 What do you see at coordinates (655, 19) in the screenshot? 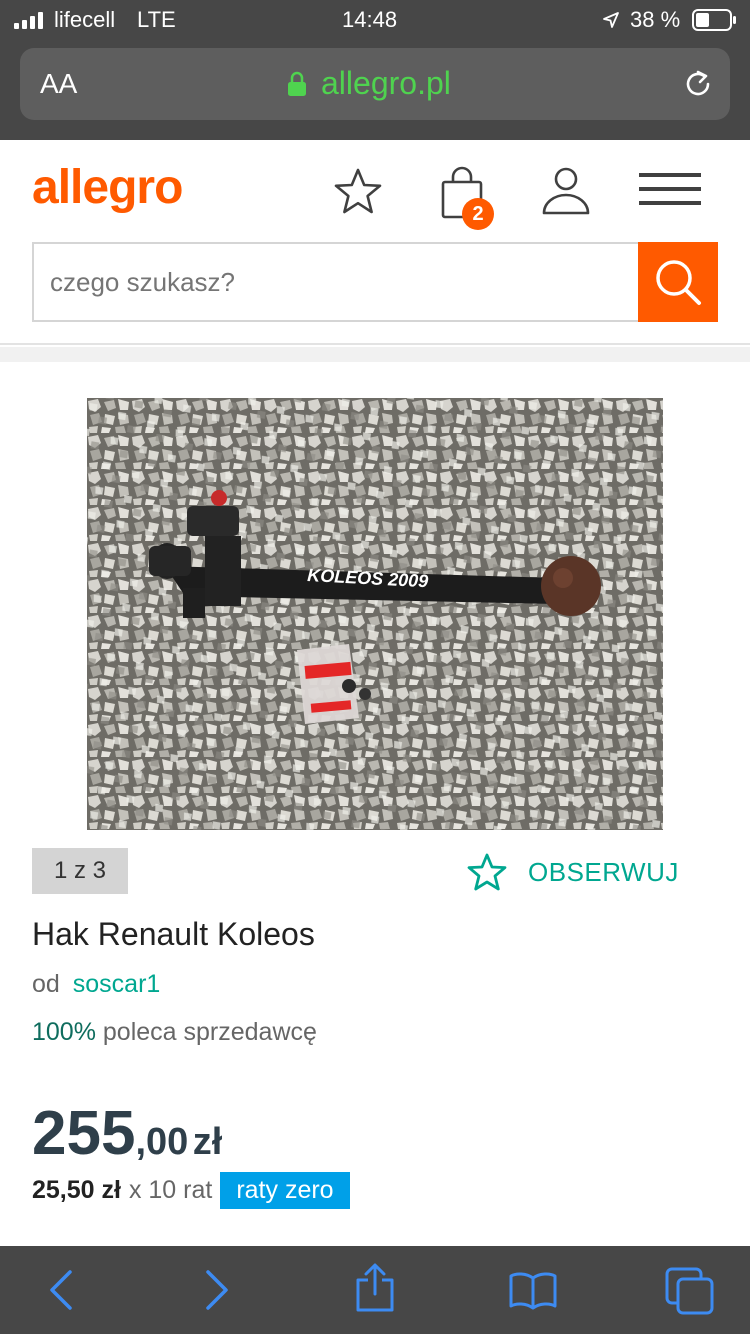
I see `battery-percent: 38 %` at bounding box center [655, 19].